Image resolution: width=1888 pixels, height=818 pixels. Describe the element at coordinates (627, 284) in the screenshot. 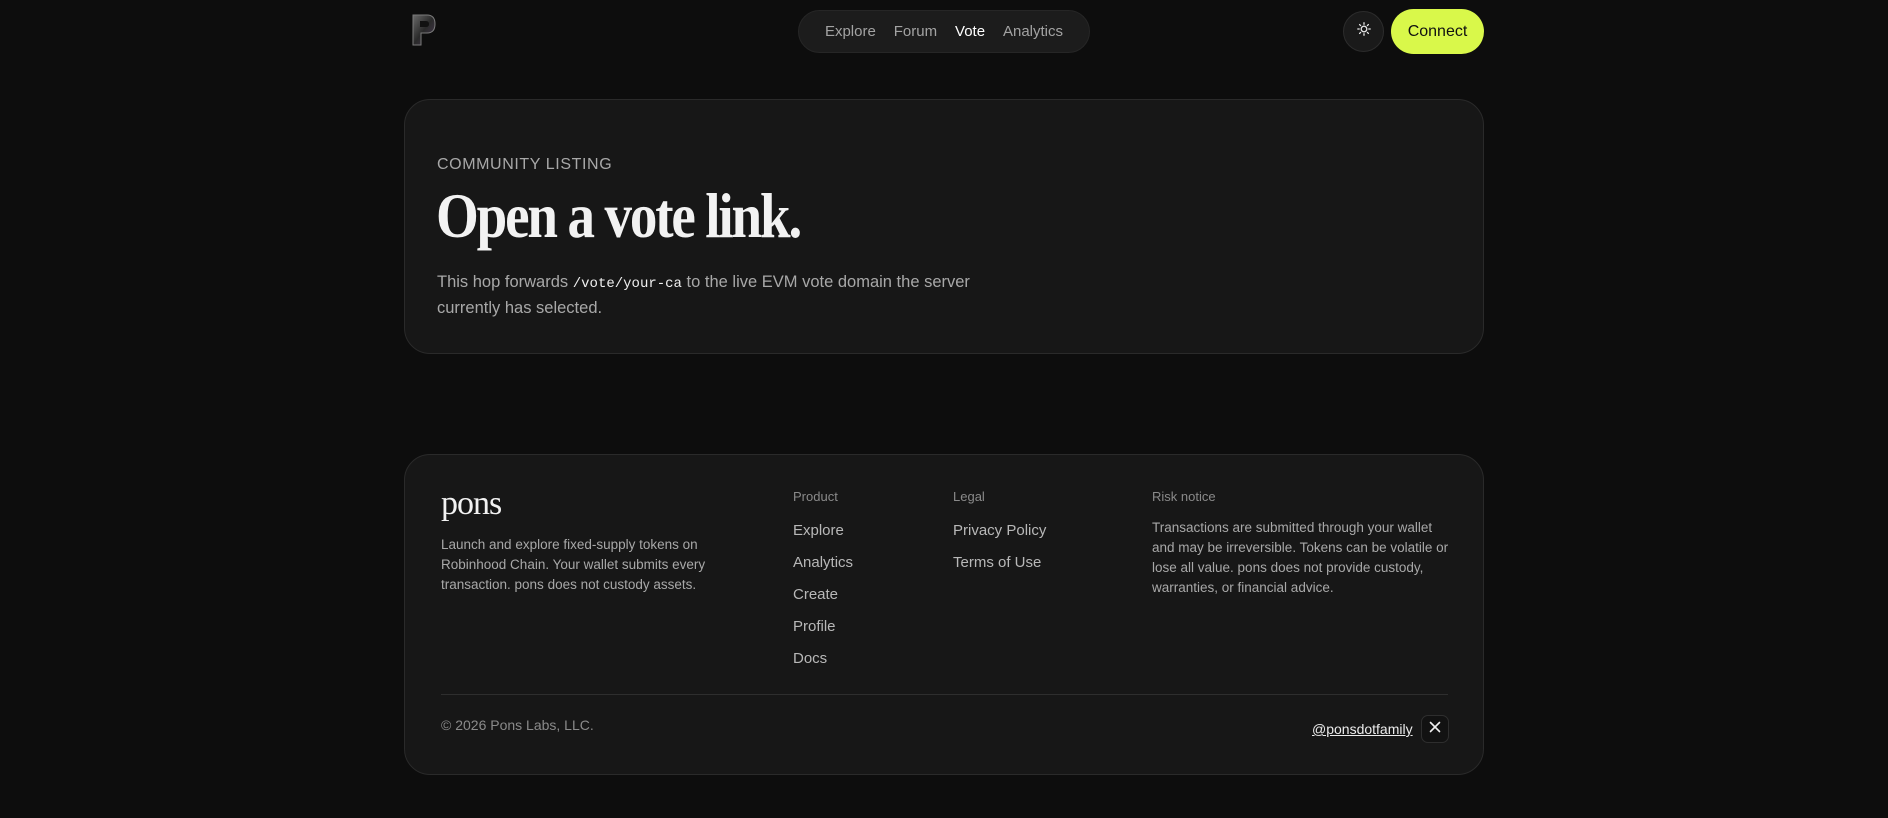

I see `vote-path-code: /vote/your-ca` at that location.